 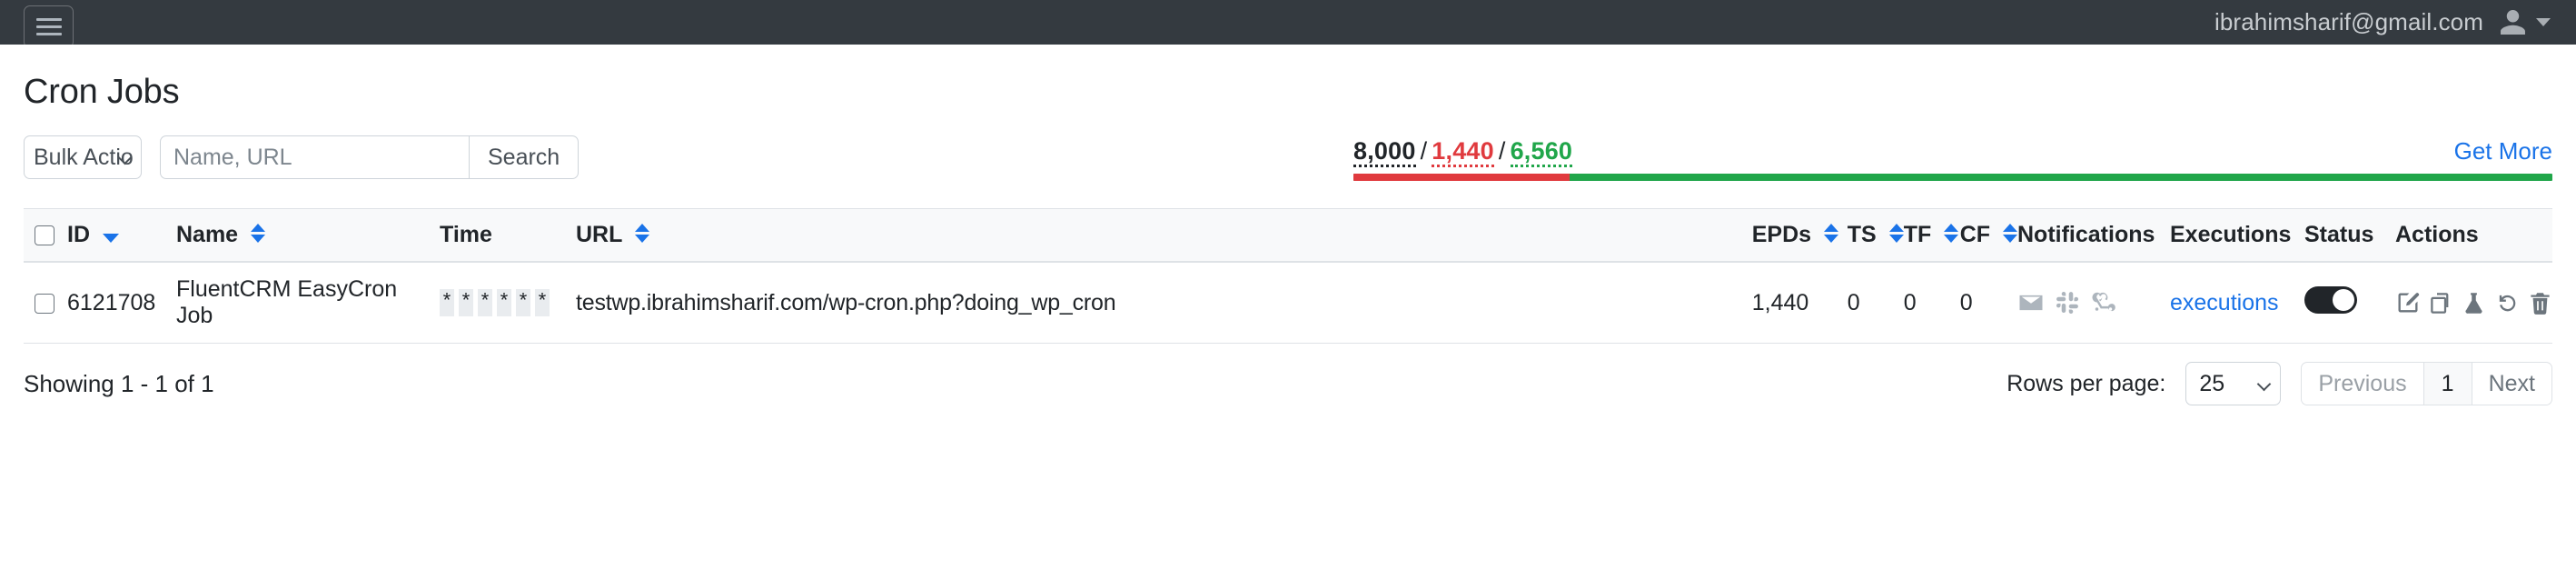 I want to click on email-icon, so click(x=2031, y=302).